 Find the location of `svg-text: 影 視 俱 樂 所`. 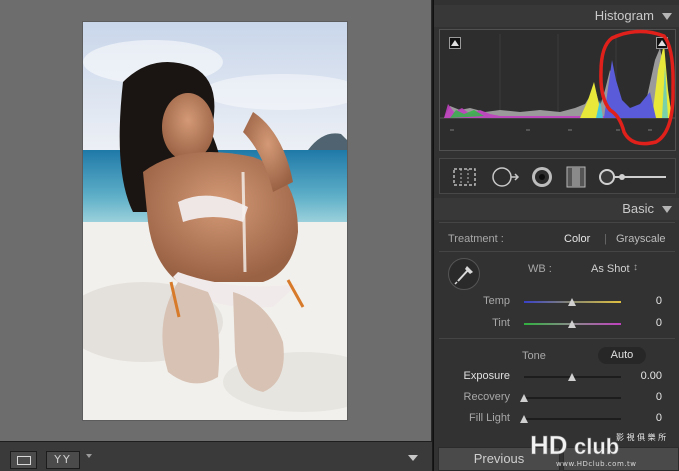

svg-text: 影 視 俱 樂 所 is located at coordinates (641, 437).